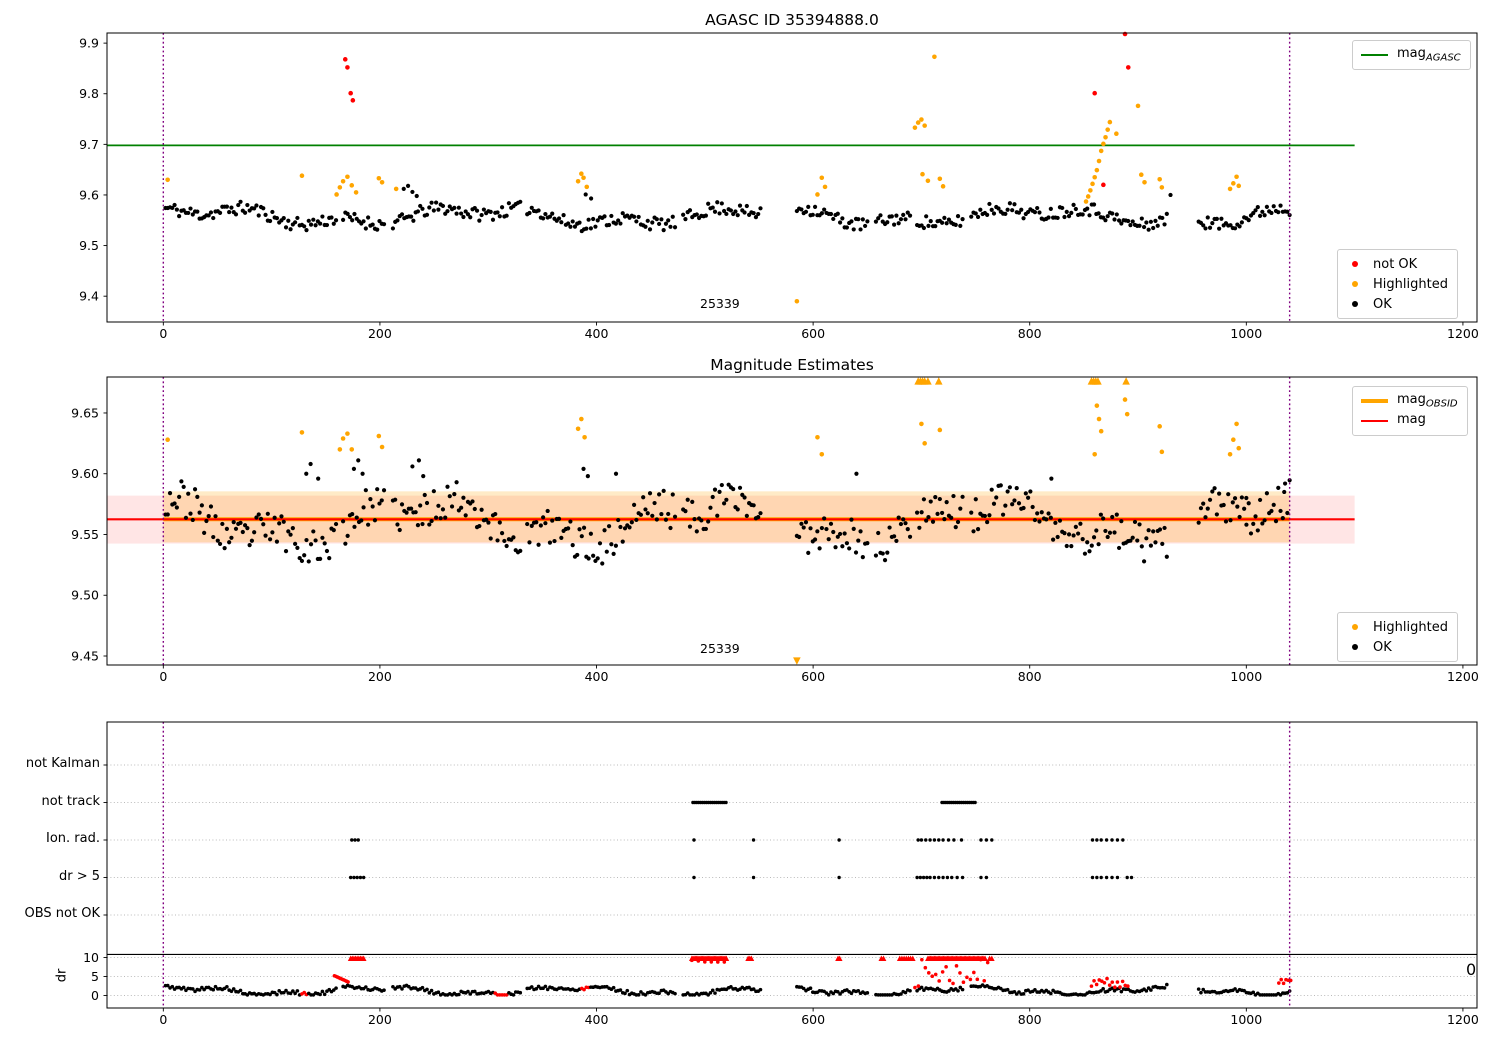  What do you see at coordinates (1410, 284) in the screenshot?
I see `legend-label-highlighted: Highlighted` at bounding box center [1410, 284].